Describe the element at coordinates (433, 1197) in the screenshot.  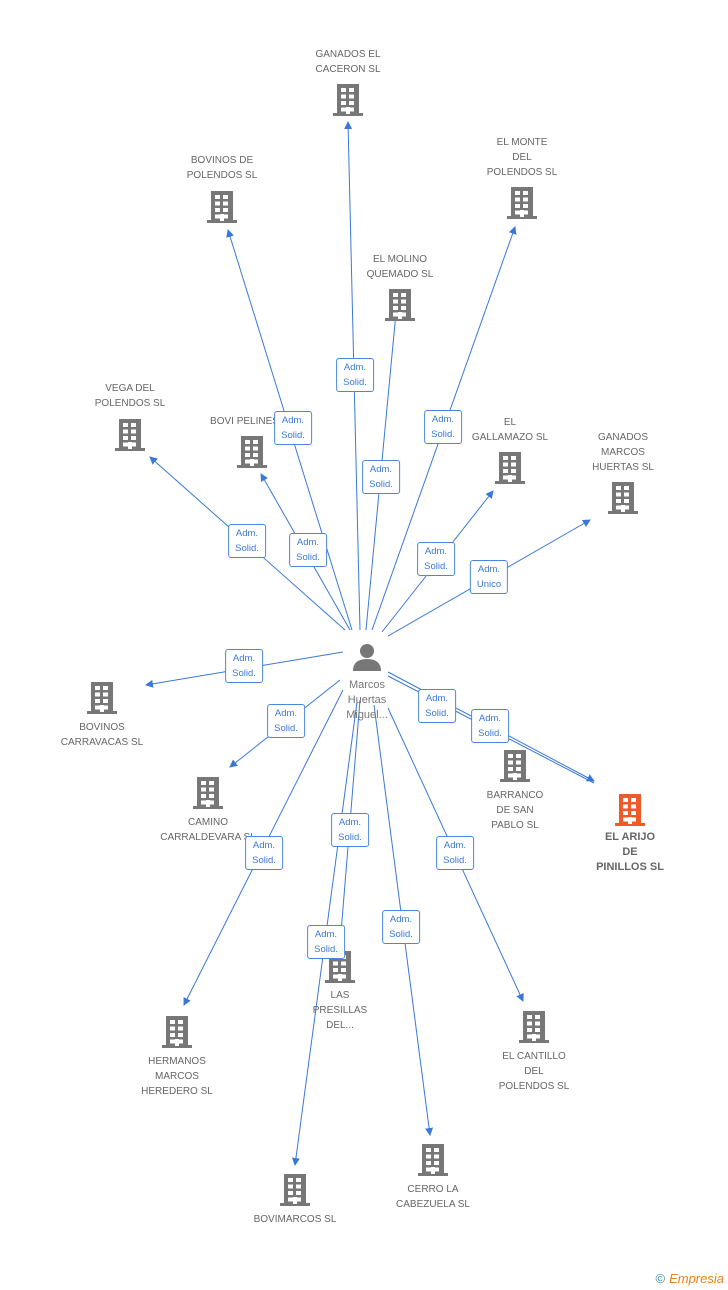
I see `company-label: CERRO LA CABEZUELA SL` at that location.